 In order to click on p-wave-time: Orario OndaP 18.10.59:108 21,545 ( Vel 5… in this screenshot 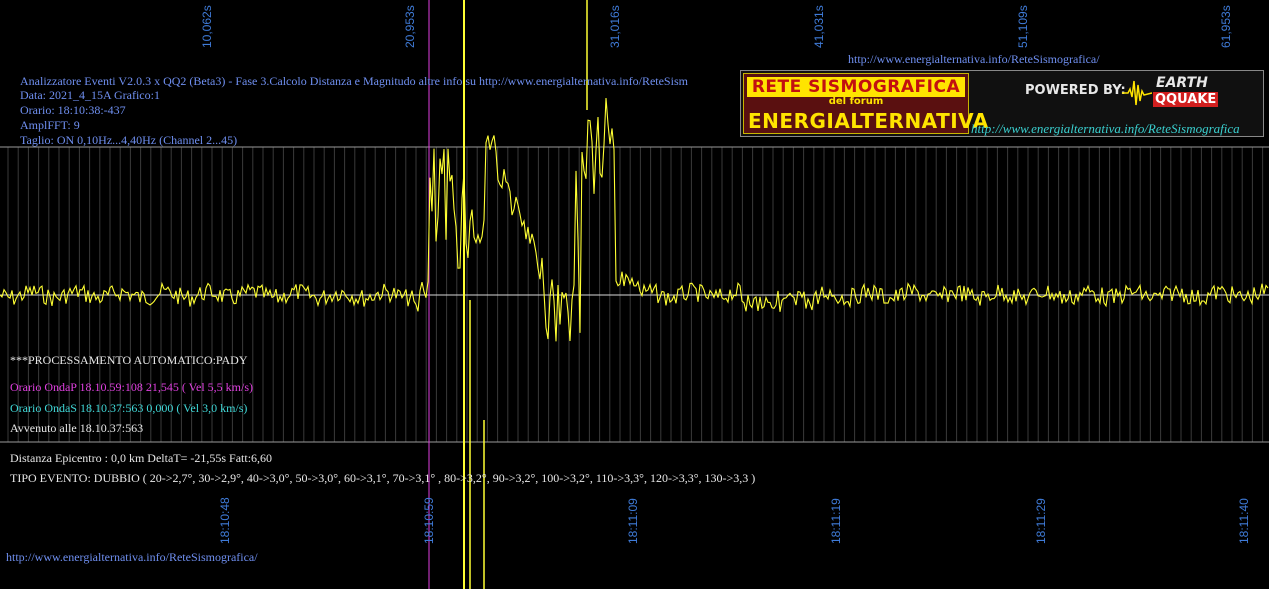, I will do `click(131, 387)`.